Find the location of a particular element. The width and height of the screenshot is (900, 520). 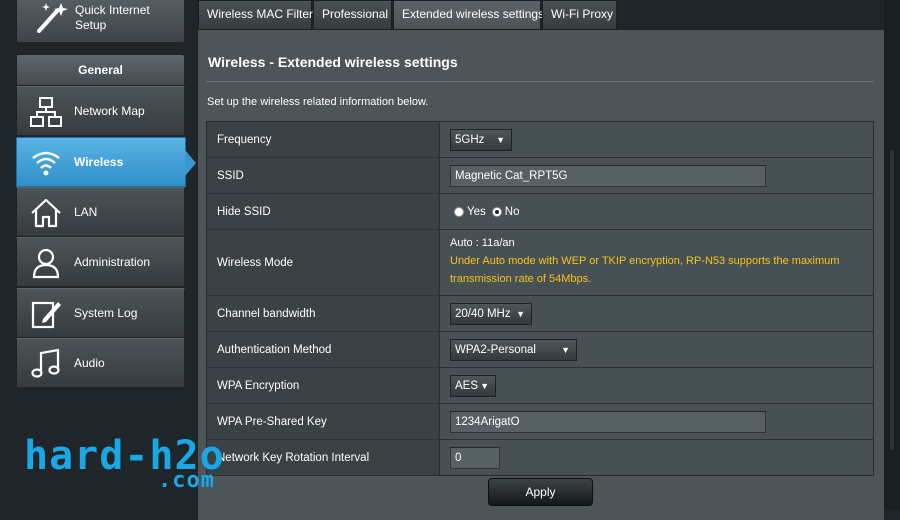

channel-bandwidth-row: Channel bandwidth 20/40 MHz ▼ is located at coordinates (540, 313).